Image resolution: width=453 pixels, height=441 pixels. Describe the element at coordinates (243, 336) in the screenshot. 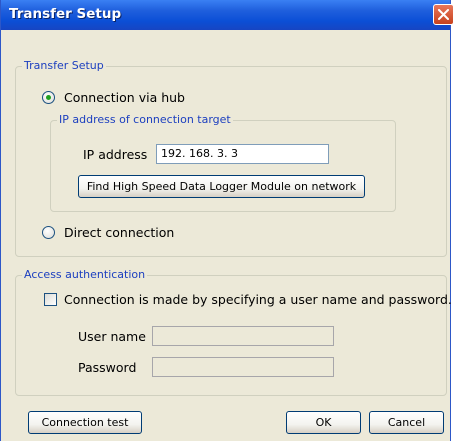

I see `user-name-input` at that location.